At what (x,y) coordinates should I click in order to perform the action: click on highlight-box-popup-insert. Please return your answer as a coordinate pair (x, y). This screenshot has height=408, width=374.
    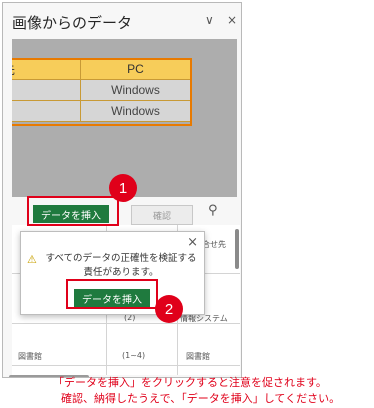
    Looking at the image, I should click on (112, 294).